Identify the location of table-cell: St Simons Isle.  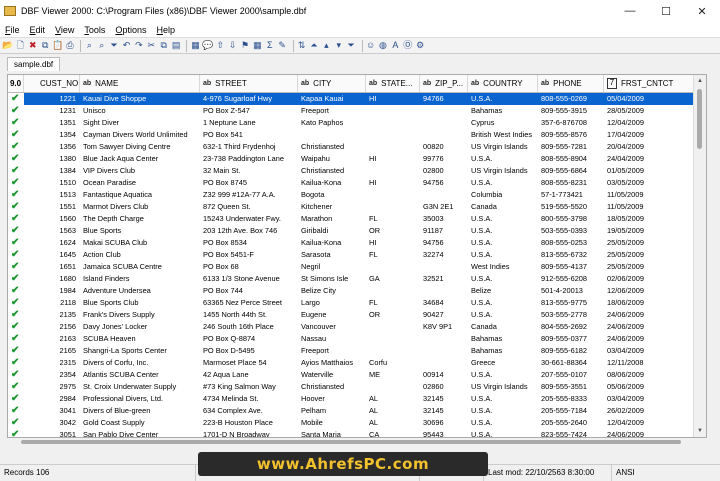
(332, 279).